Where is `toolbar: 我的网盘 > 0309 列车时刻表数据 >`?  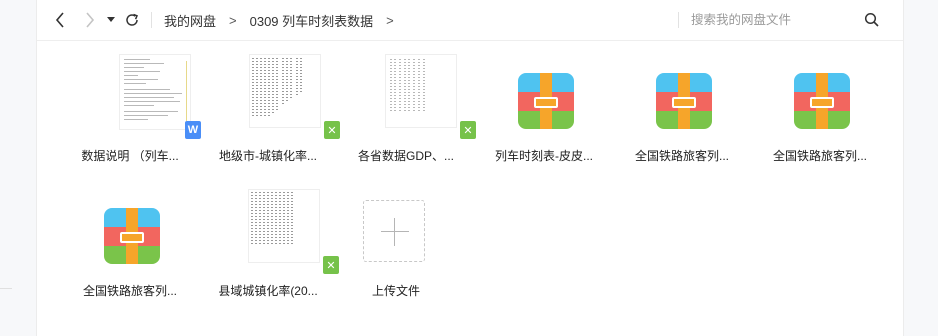 toolbar: 我的网盘 > 0309 列车时刻表数据 > is located at coordinates (470, 20).